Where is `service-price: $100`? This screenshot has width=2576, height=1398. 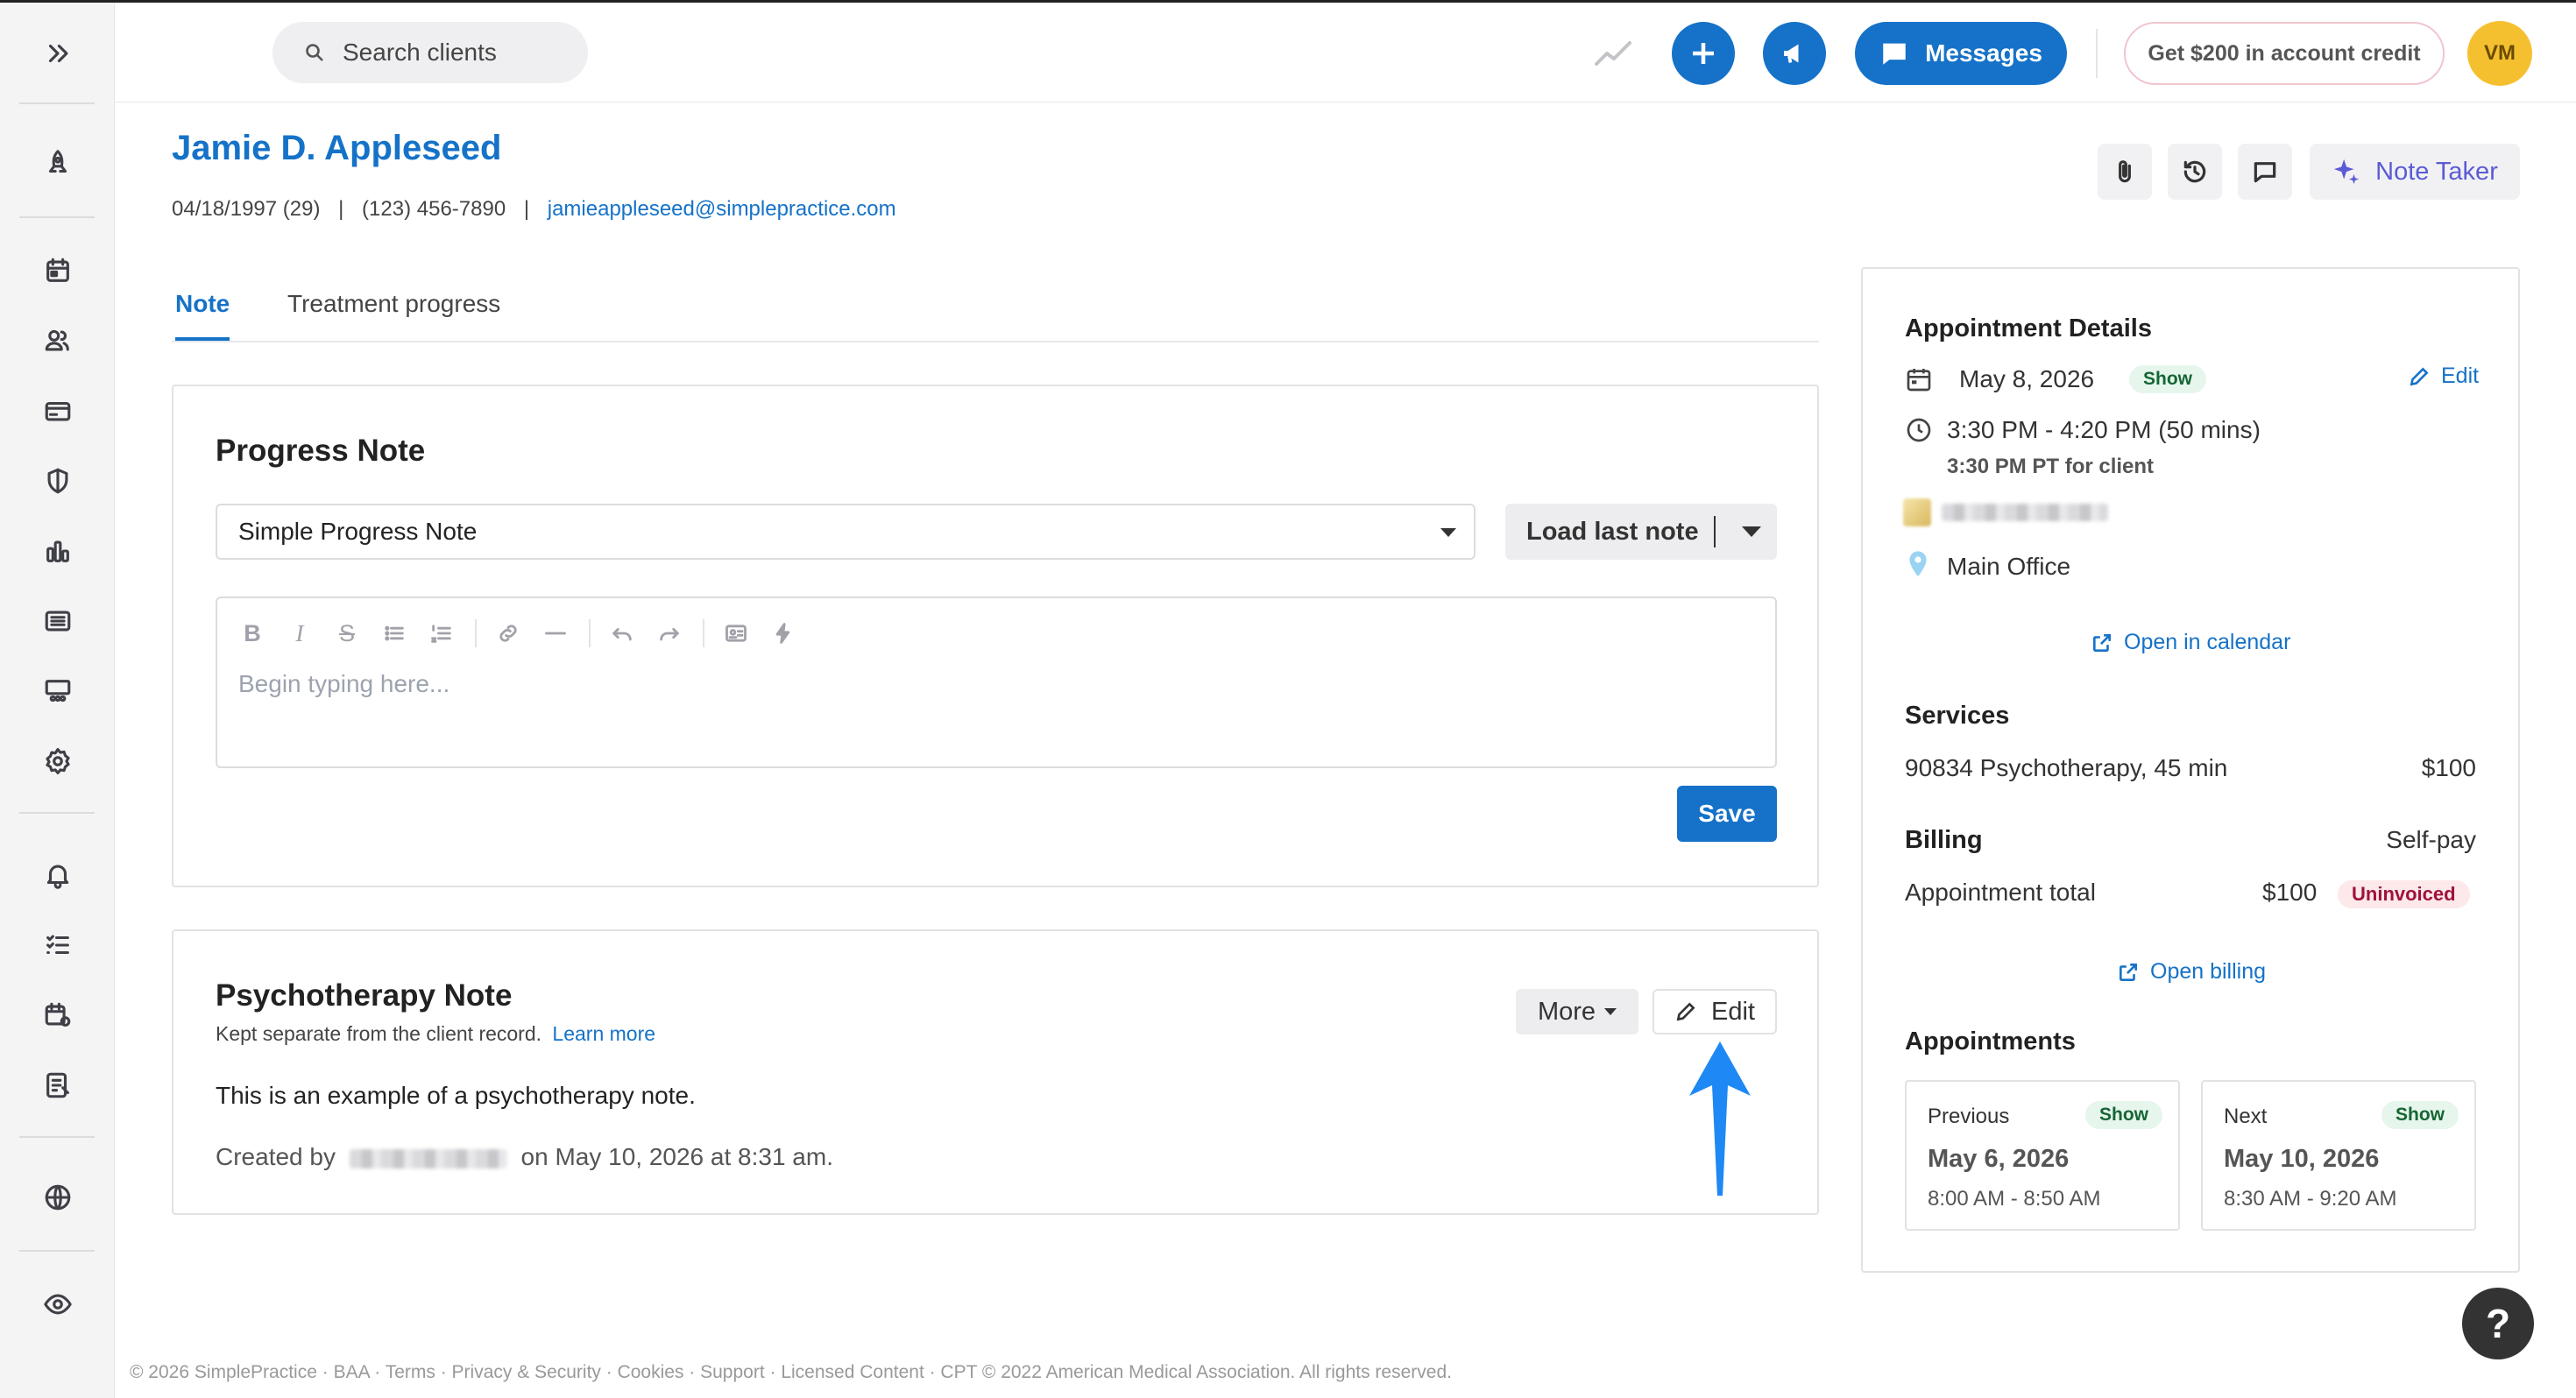
service-price: $100 is located at coordinates (2448, 767).